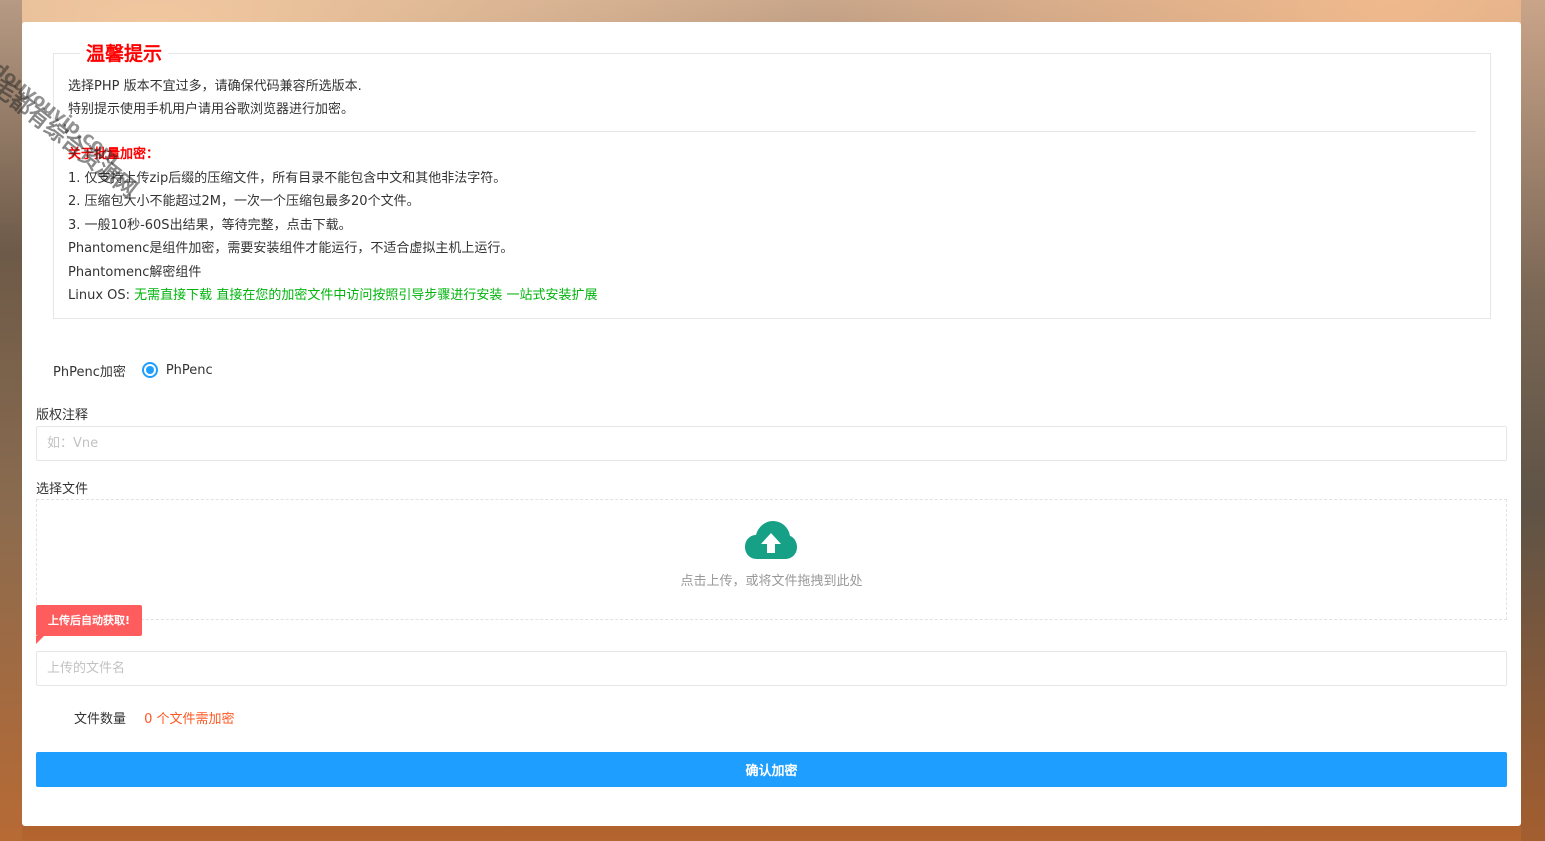 The width and height of the screenshot is (1545, 841). What do you see at coordinates (114, 154) in the screenshot?
I see `batch-title: 关于批量加密：` at bounding box center [114, 154].